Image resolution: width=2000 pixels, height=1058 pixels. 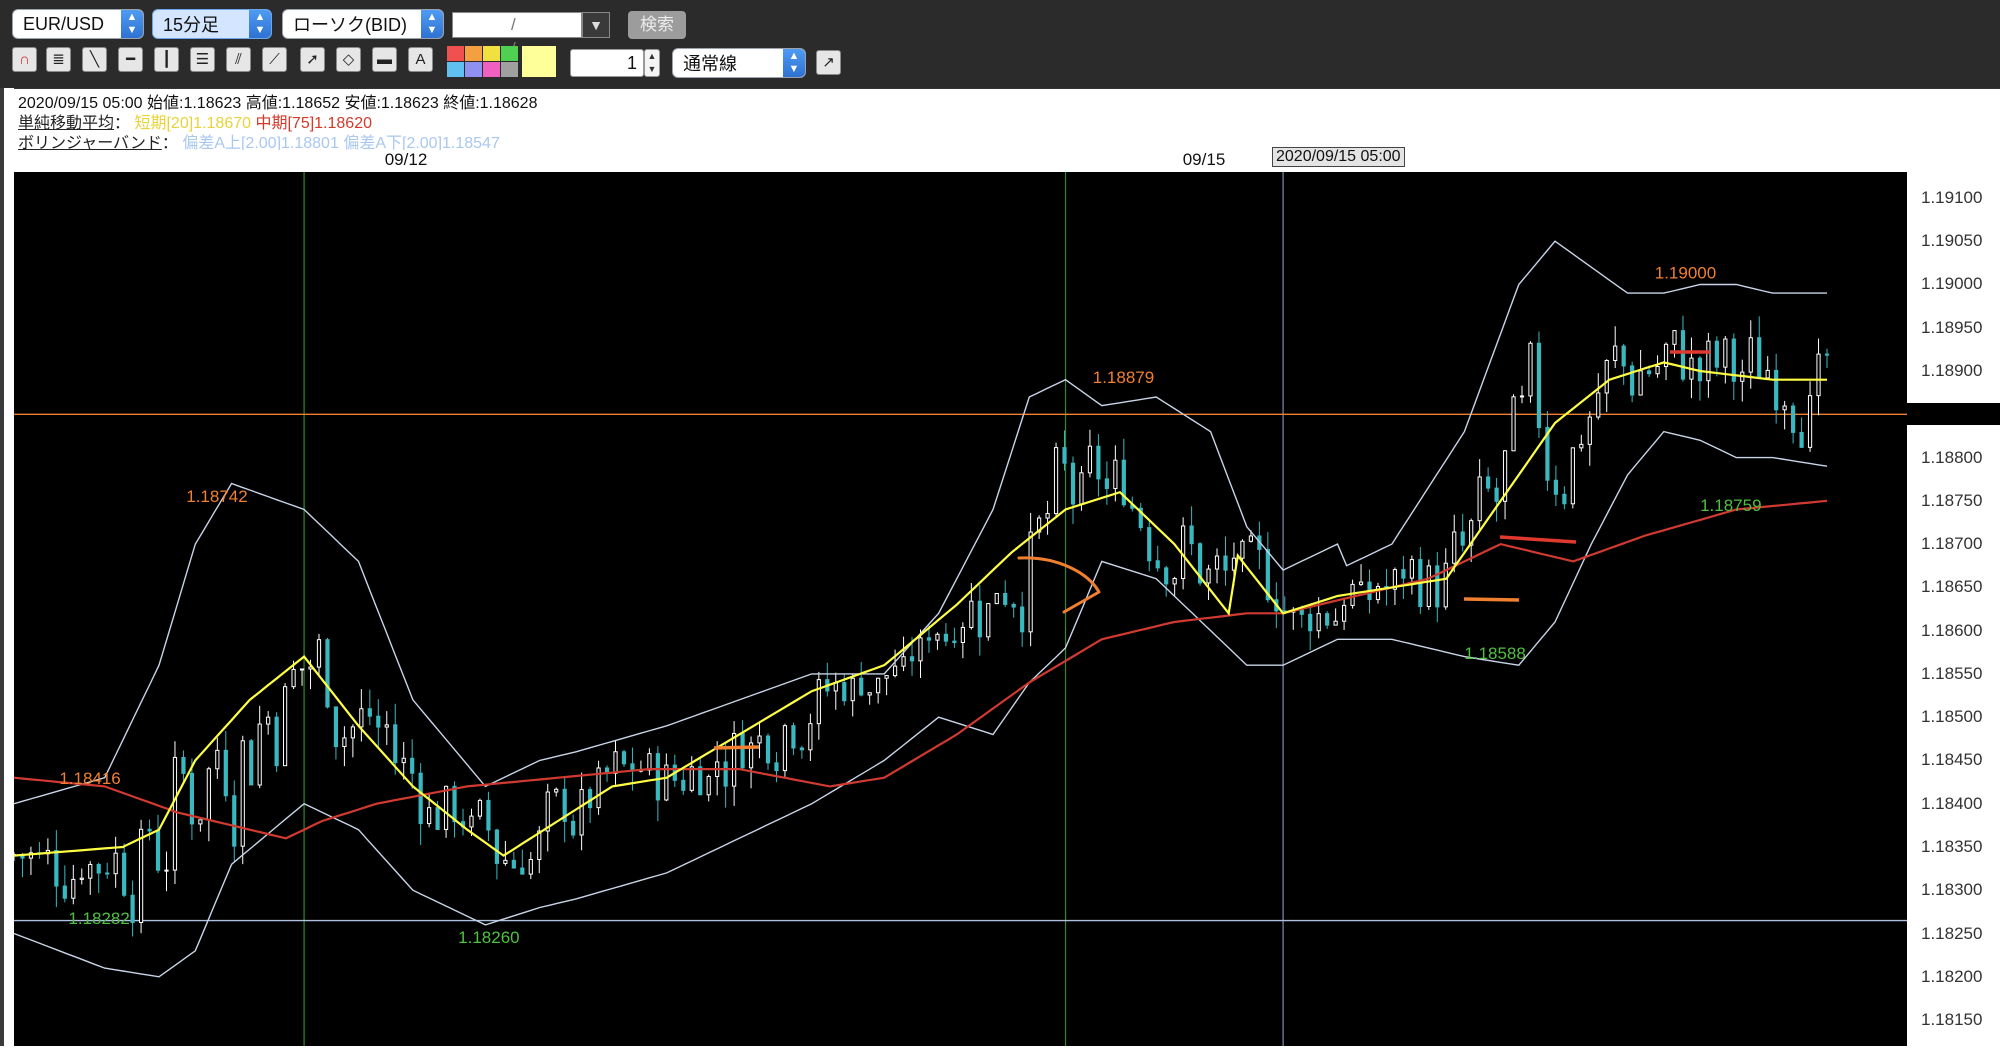 What do you see at coordinates (350, 25) in the screenshot?
I see `chart-type-value: ローソク(BID)` at bounding box center [350, 25].